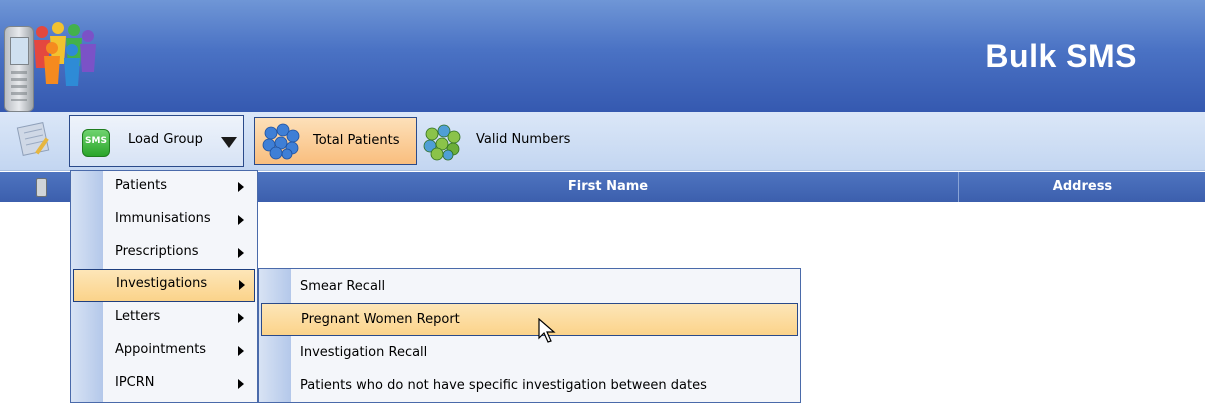  I want to click on notepad-icon, so click(35, 139).